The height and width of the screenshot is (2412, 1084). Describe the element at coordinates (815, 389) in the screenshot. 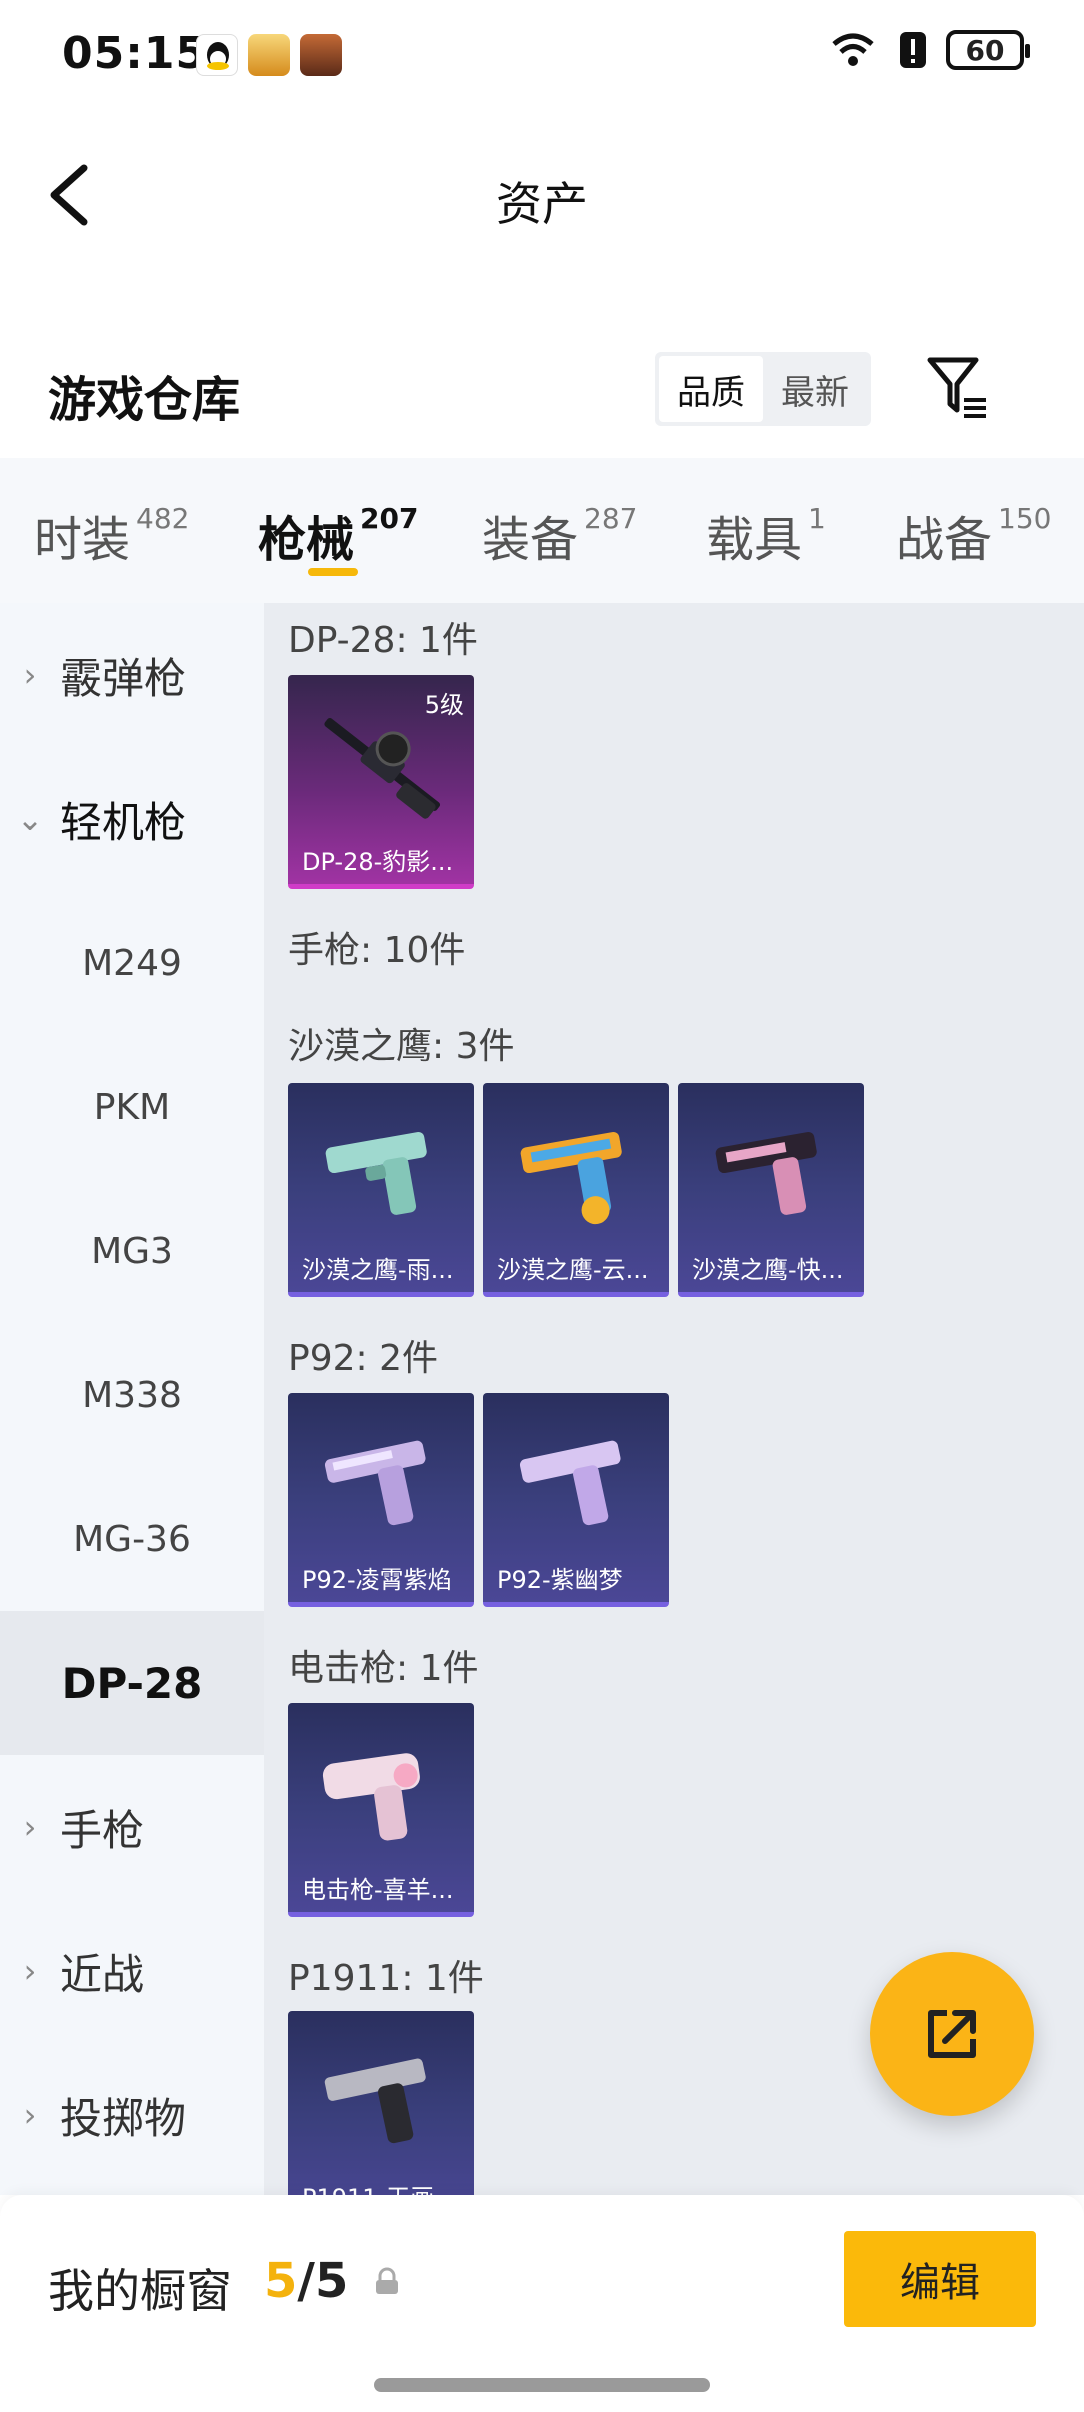

I see `sort-latest-option: 最新` at that location.